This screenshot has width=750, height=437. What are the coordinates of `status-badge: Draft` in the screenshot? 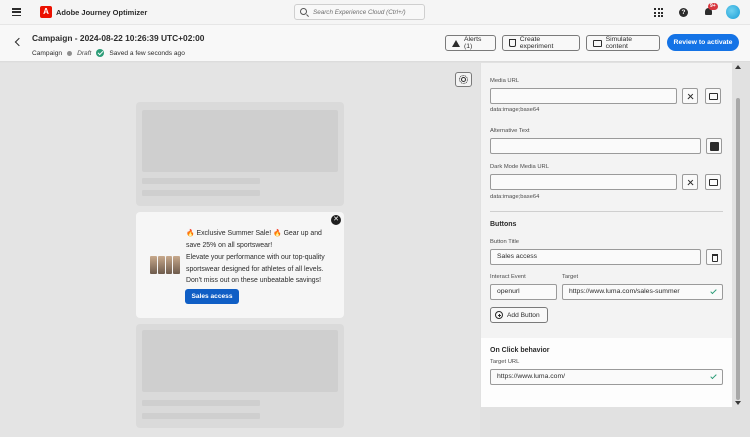 It's located at (84, 53).